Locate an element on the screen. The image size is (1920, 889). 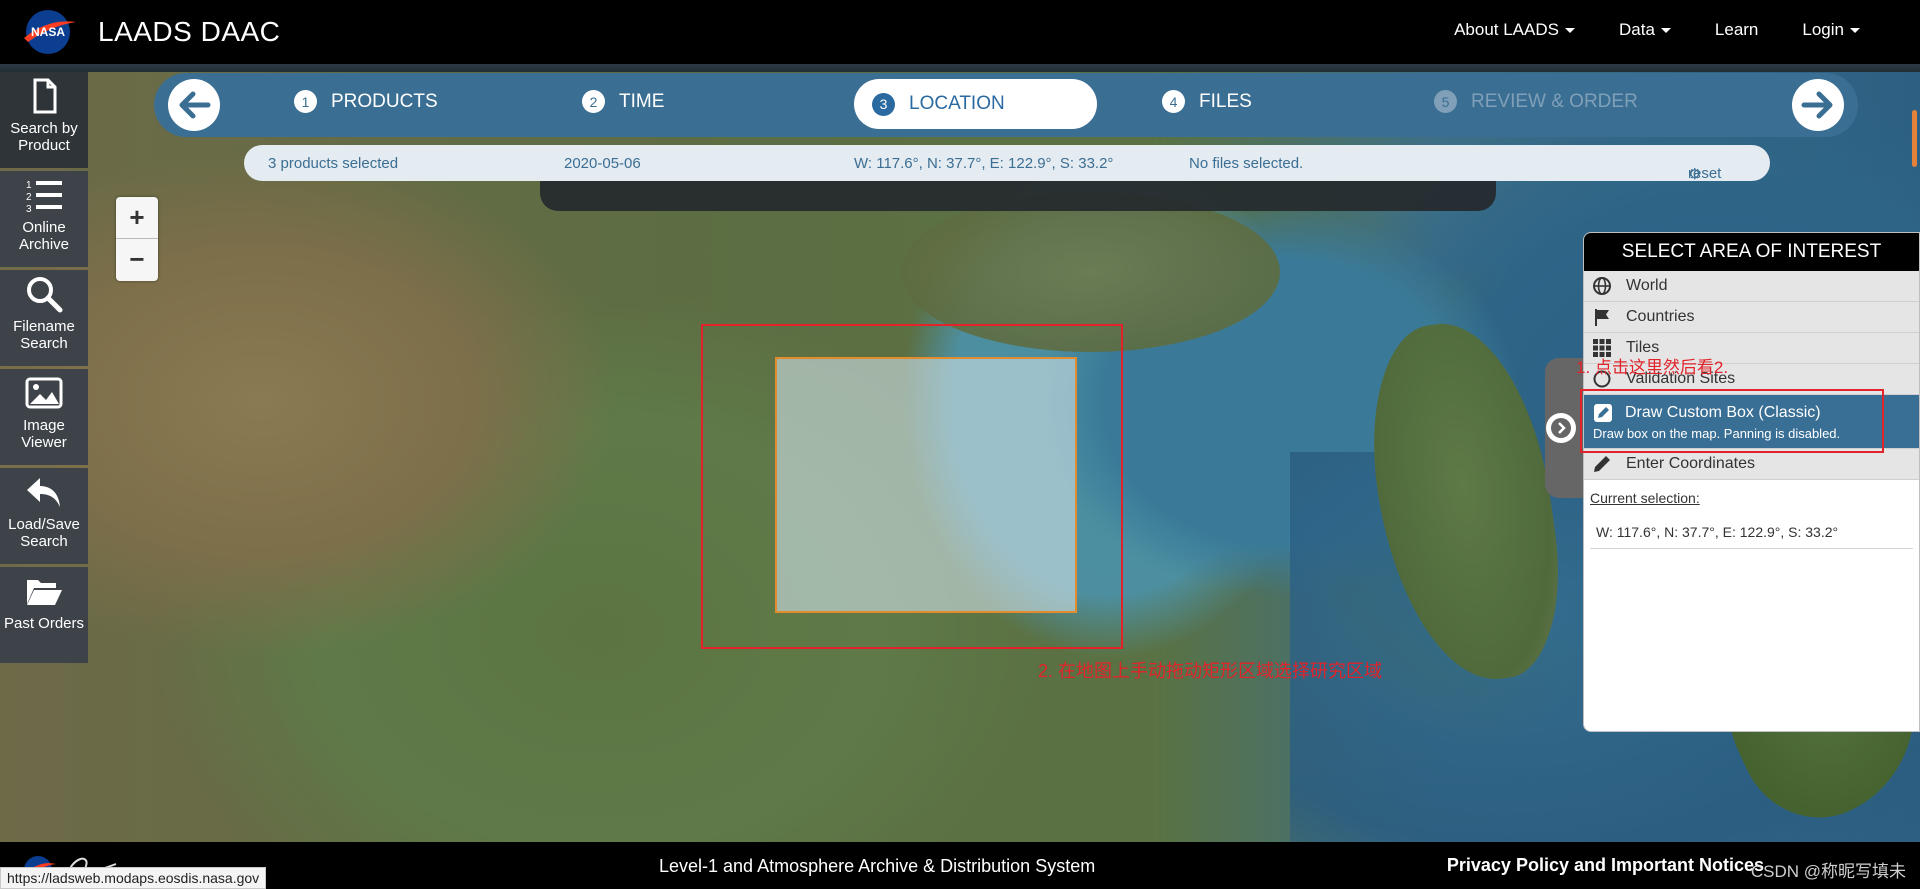
aoi-option-label: Draw Custom Box (Classic) is located at coordinates (1723, 412).